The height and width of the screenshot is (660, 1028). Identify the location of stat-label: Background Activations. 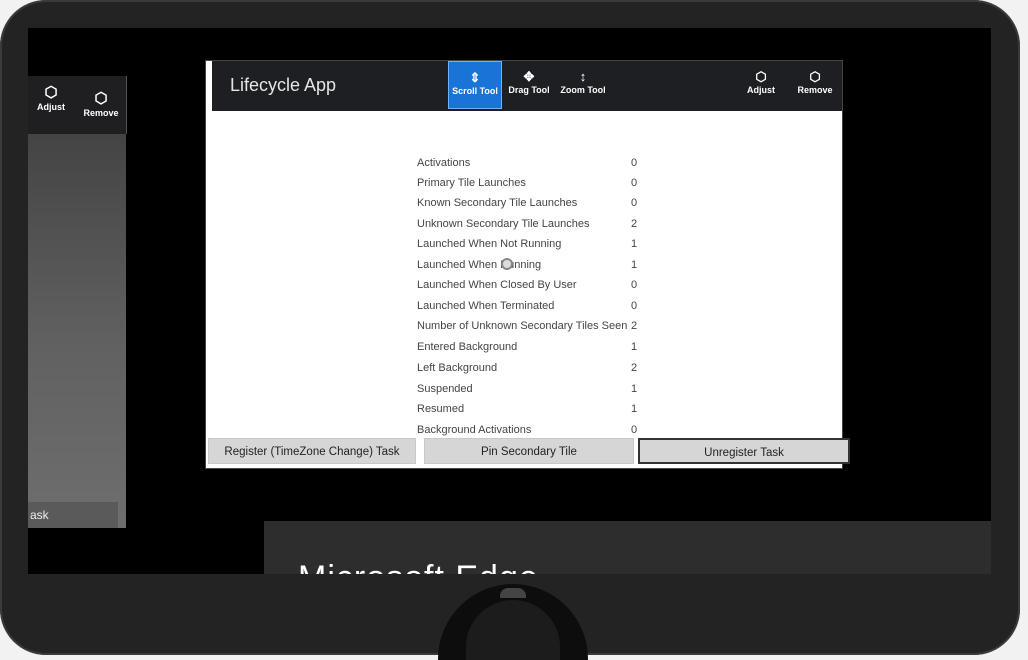
(474, 430).